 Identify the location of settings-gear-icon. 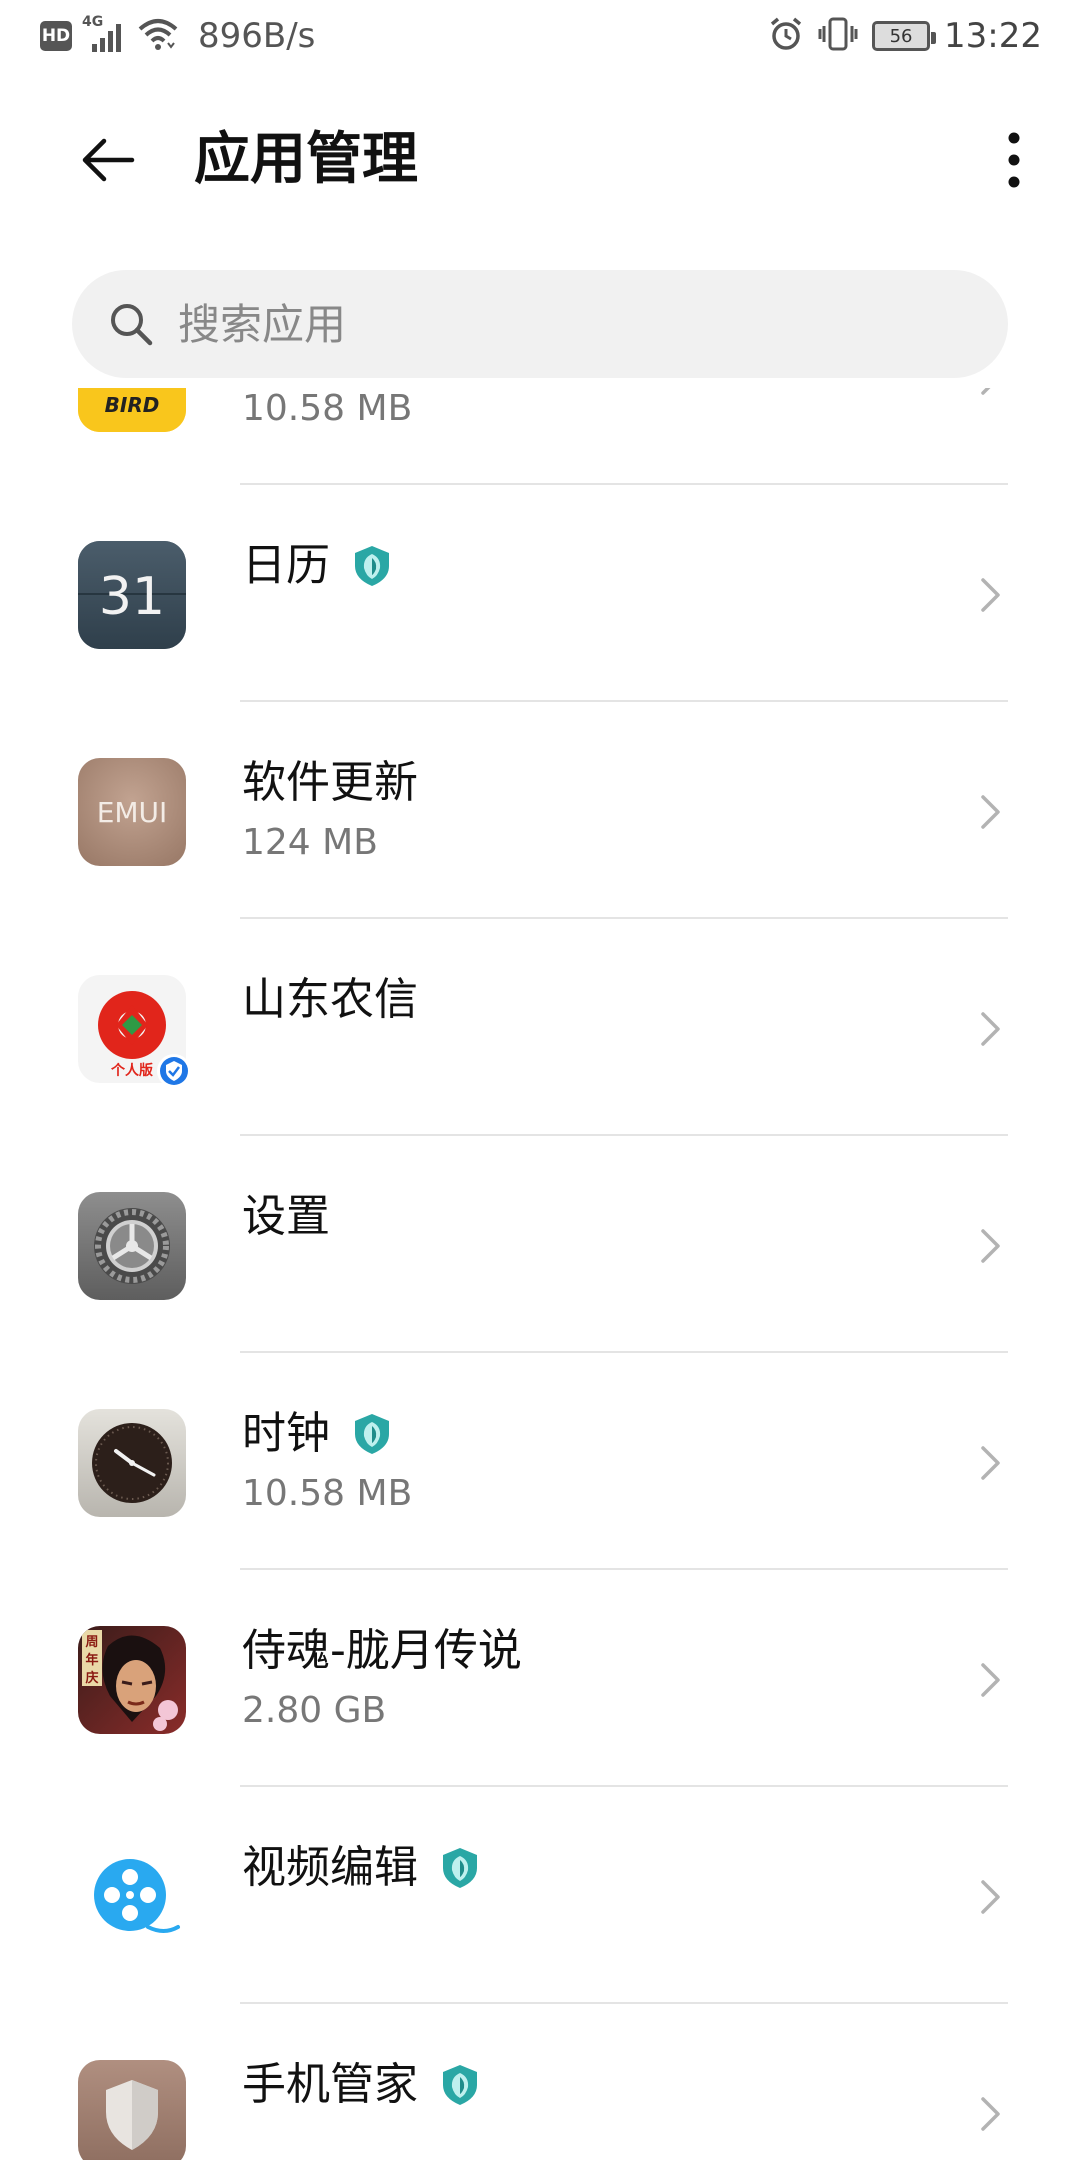
(132, 1246).